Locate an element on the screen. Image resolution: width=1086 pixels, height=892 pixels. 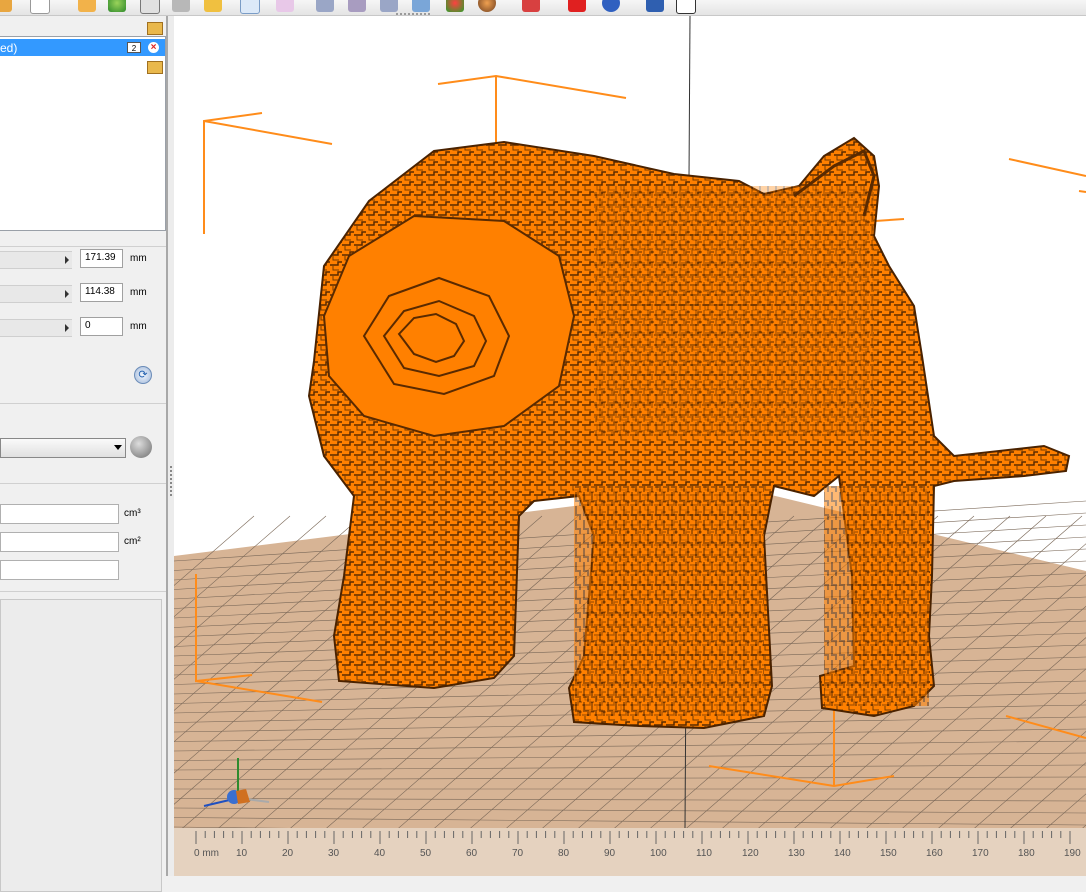
ruler-tick-label: 120 is located at coordinates (750, 853).